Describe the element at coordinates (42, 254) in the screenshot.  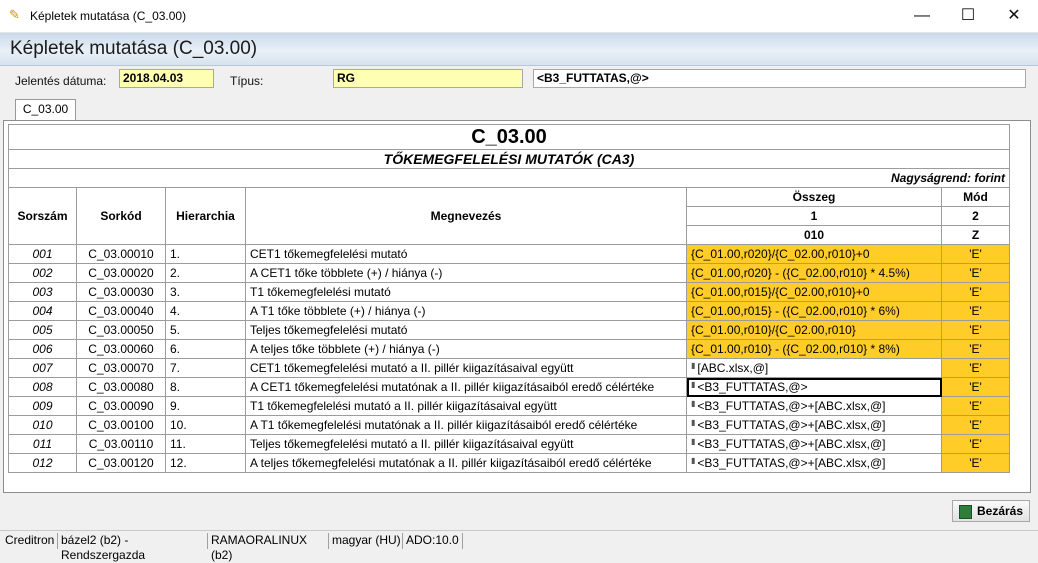
I see `row-number: 001` at that location.